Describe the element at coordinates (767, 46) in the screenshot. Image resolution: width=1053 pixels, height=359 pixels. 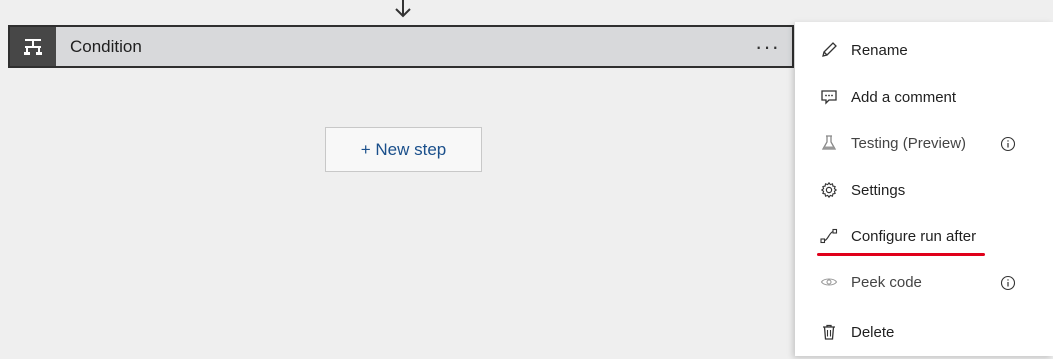
I see `more-options-button: ···` at that location.